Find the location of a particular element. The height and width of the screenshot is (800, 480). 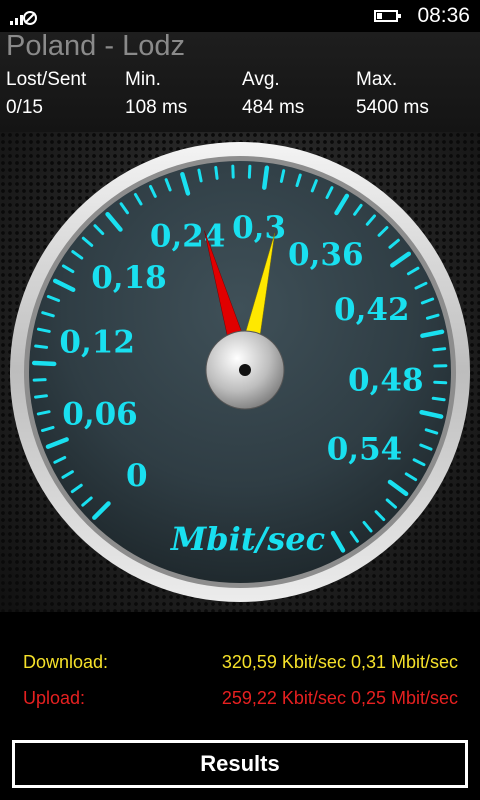

gauge-tick-label: 0,3 is located at coordinates (259, 228).